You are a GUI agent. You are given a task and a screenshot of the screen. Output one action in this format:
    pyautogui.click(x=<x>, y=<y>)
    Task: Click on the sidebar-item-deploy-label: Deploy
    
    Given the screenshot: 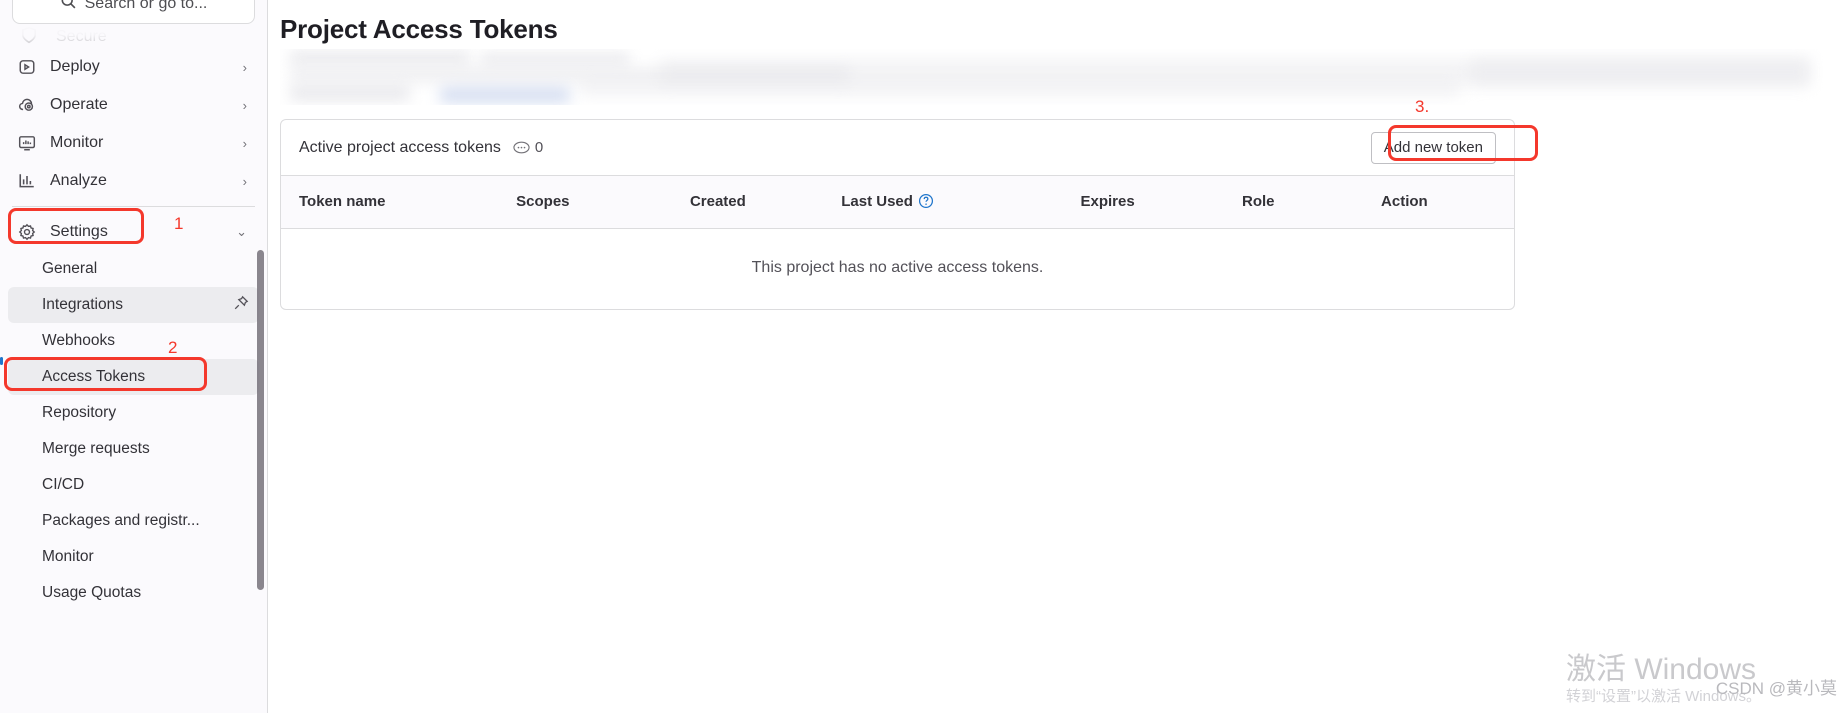 What is the action you would take?
    pyautogui.click(x=75, y=66)
    